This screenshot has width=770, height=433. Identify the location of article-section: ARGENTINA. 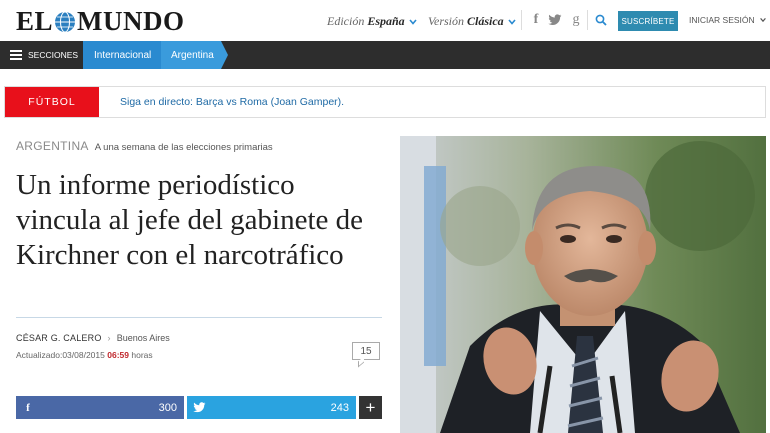
(52, 146).